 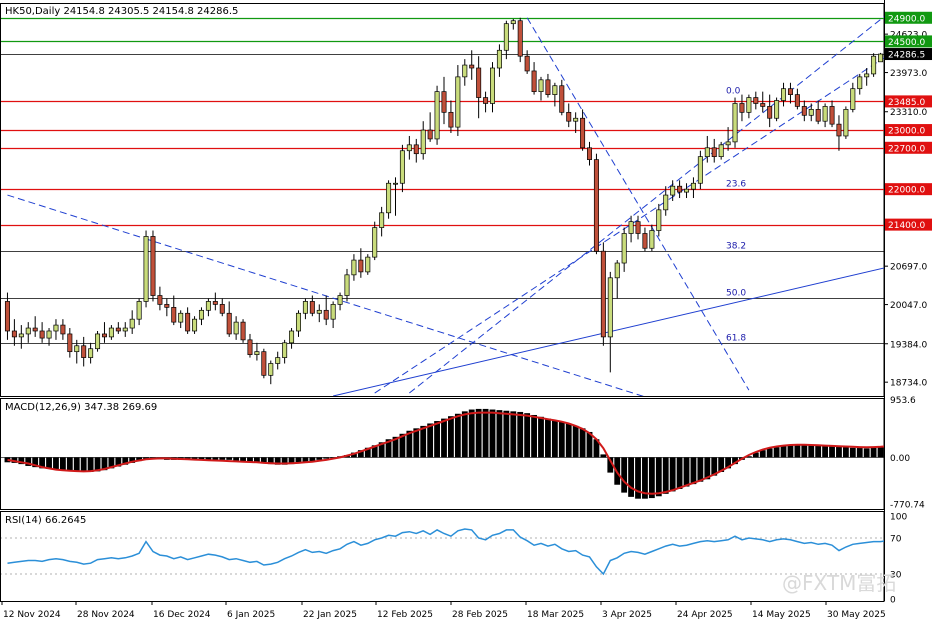 What do you see at coordinates (733, 92) in the screenshot?
I see `fib-label: 0.0` at bounding box center [733, 92].